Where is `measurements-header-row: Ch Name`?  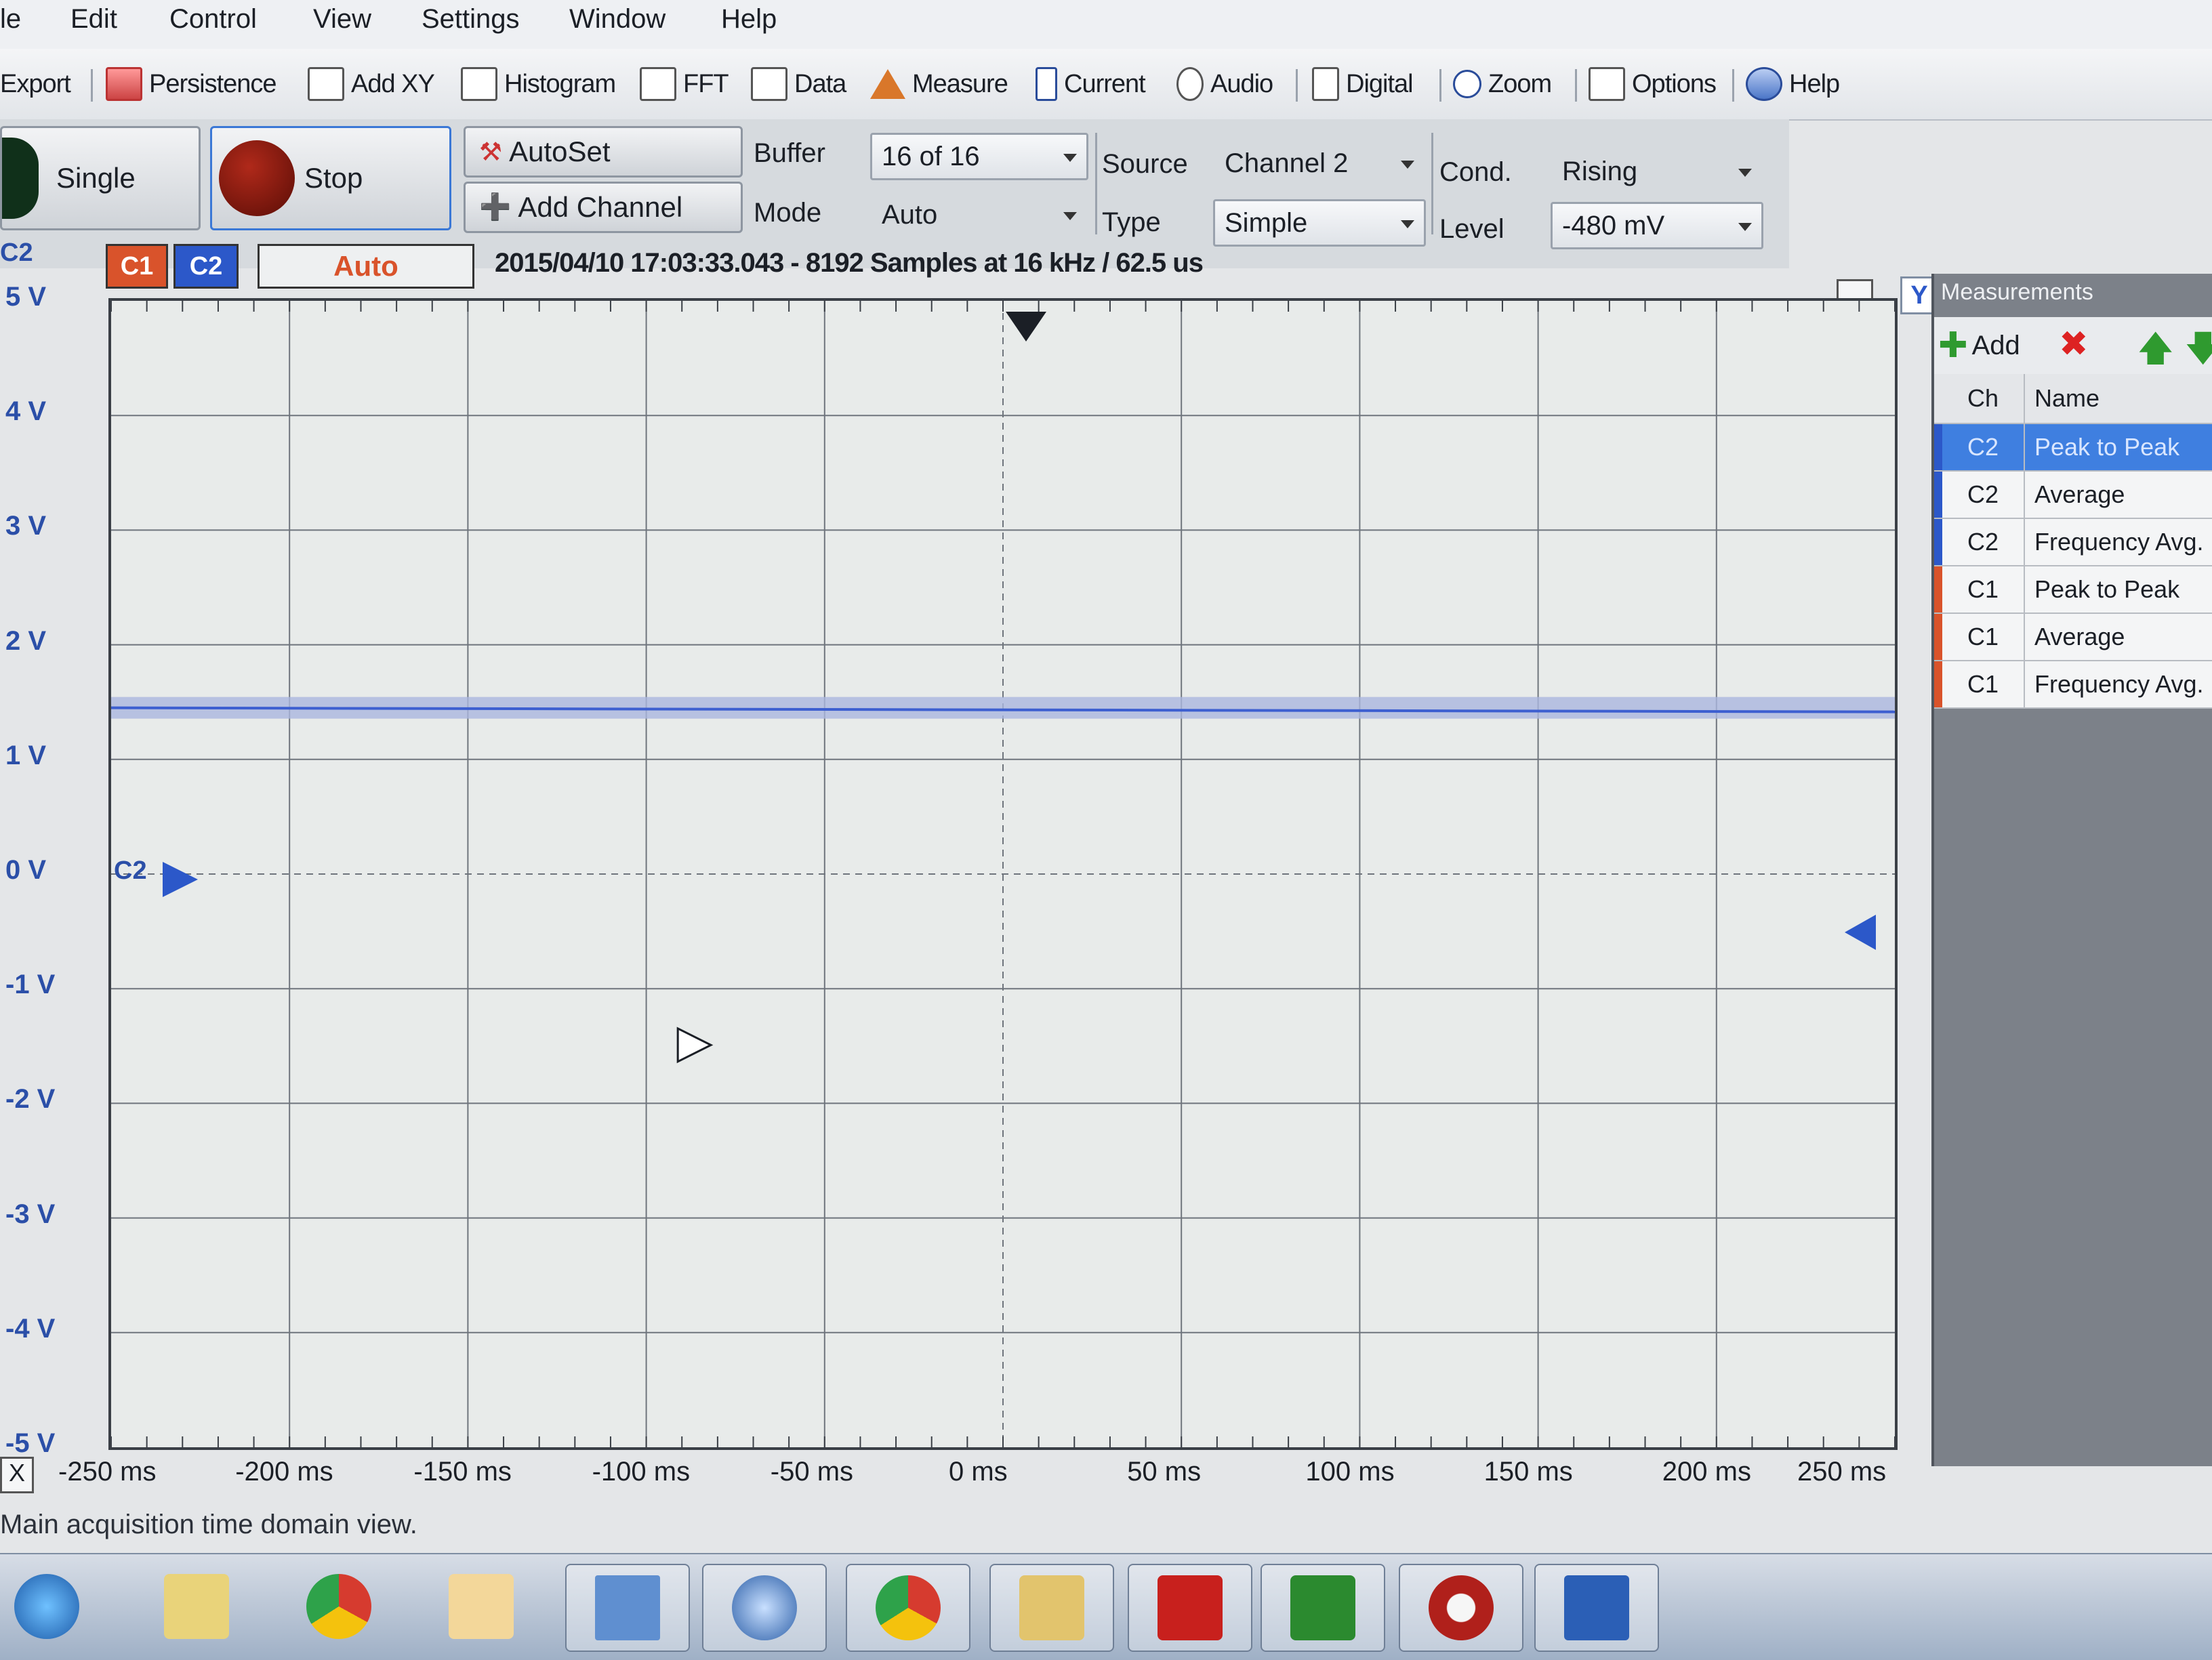
measurements-header-row: Ch Name is located at coordinates (2073, 399).